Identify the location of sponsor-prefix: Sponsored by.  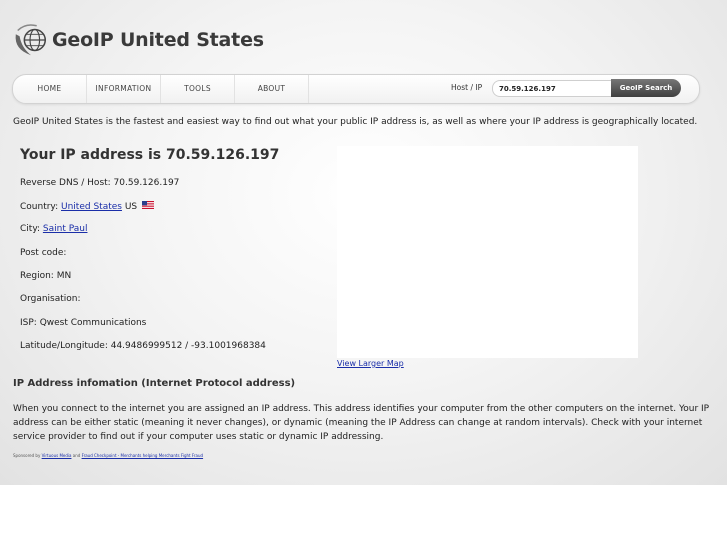
(27, 455).